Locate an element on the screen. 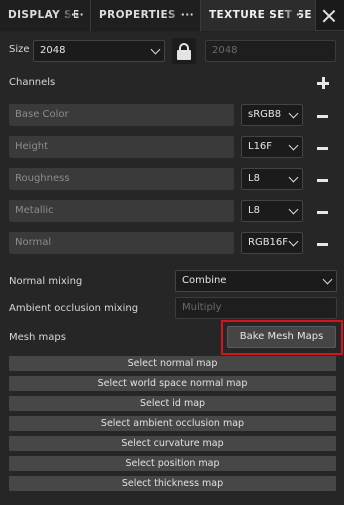 Image resolution: width=344 pixels, height=505 pixels. tab-texture-set-settings-more: ··· is located at coordinates (302, 15).